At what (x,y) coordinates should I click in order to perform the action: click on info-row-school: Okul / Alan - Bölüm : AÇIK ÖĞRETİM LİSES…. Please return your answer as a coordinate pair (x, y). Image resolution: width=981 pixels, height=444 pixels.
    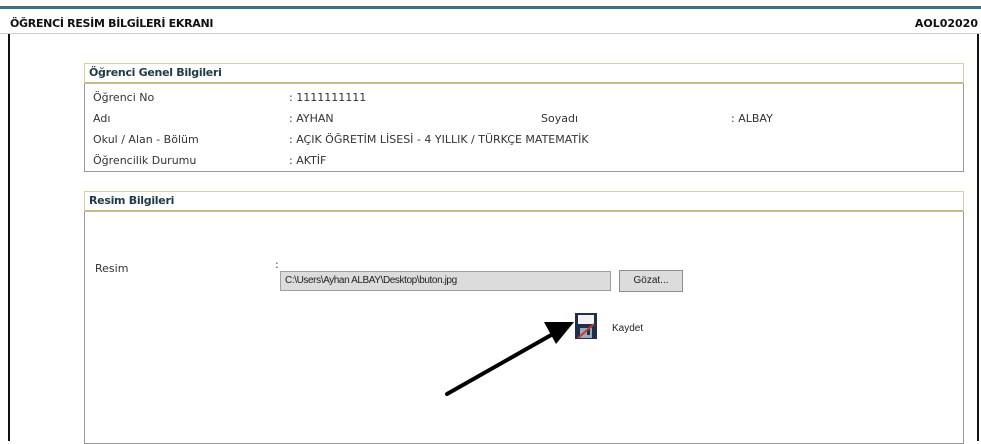
    Looking at the image, I should click on (524, 139).